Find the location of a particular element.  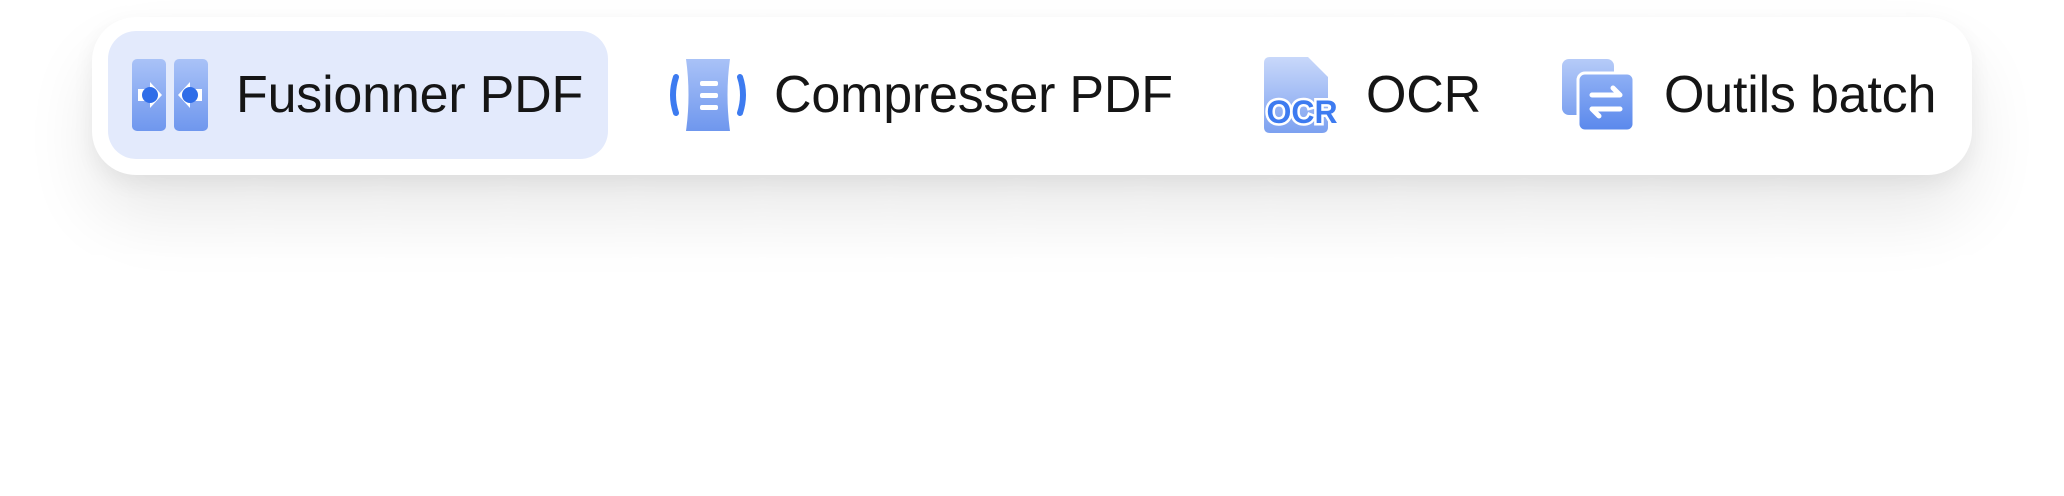

merge-pdf-button: Fusionner PDF is located at coordinates (358, 95).